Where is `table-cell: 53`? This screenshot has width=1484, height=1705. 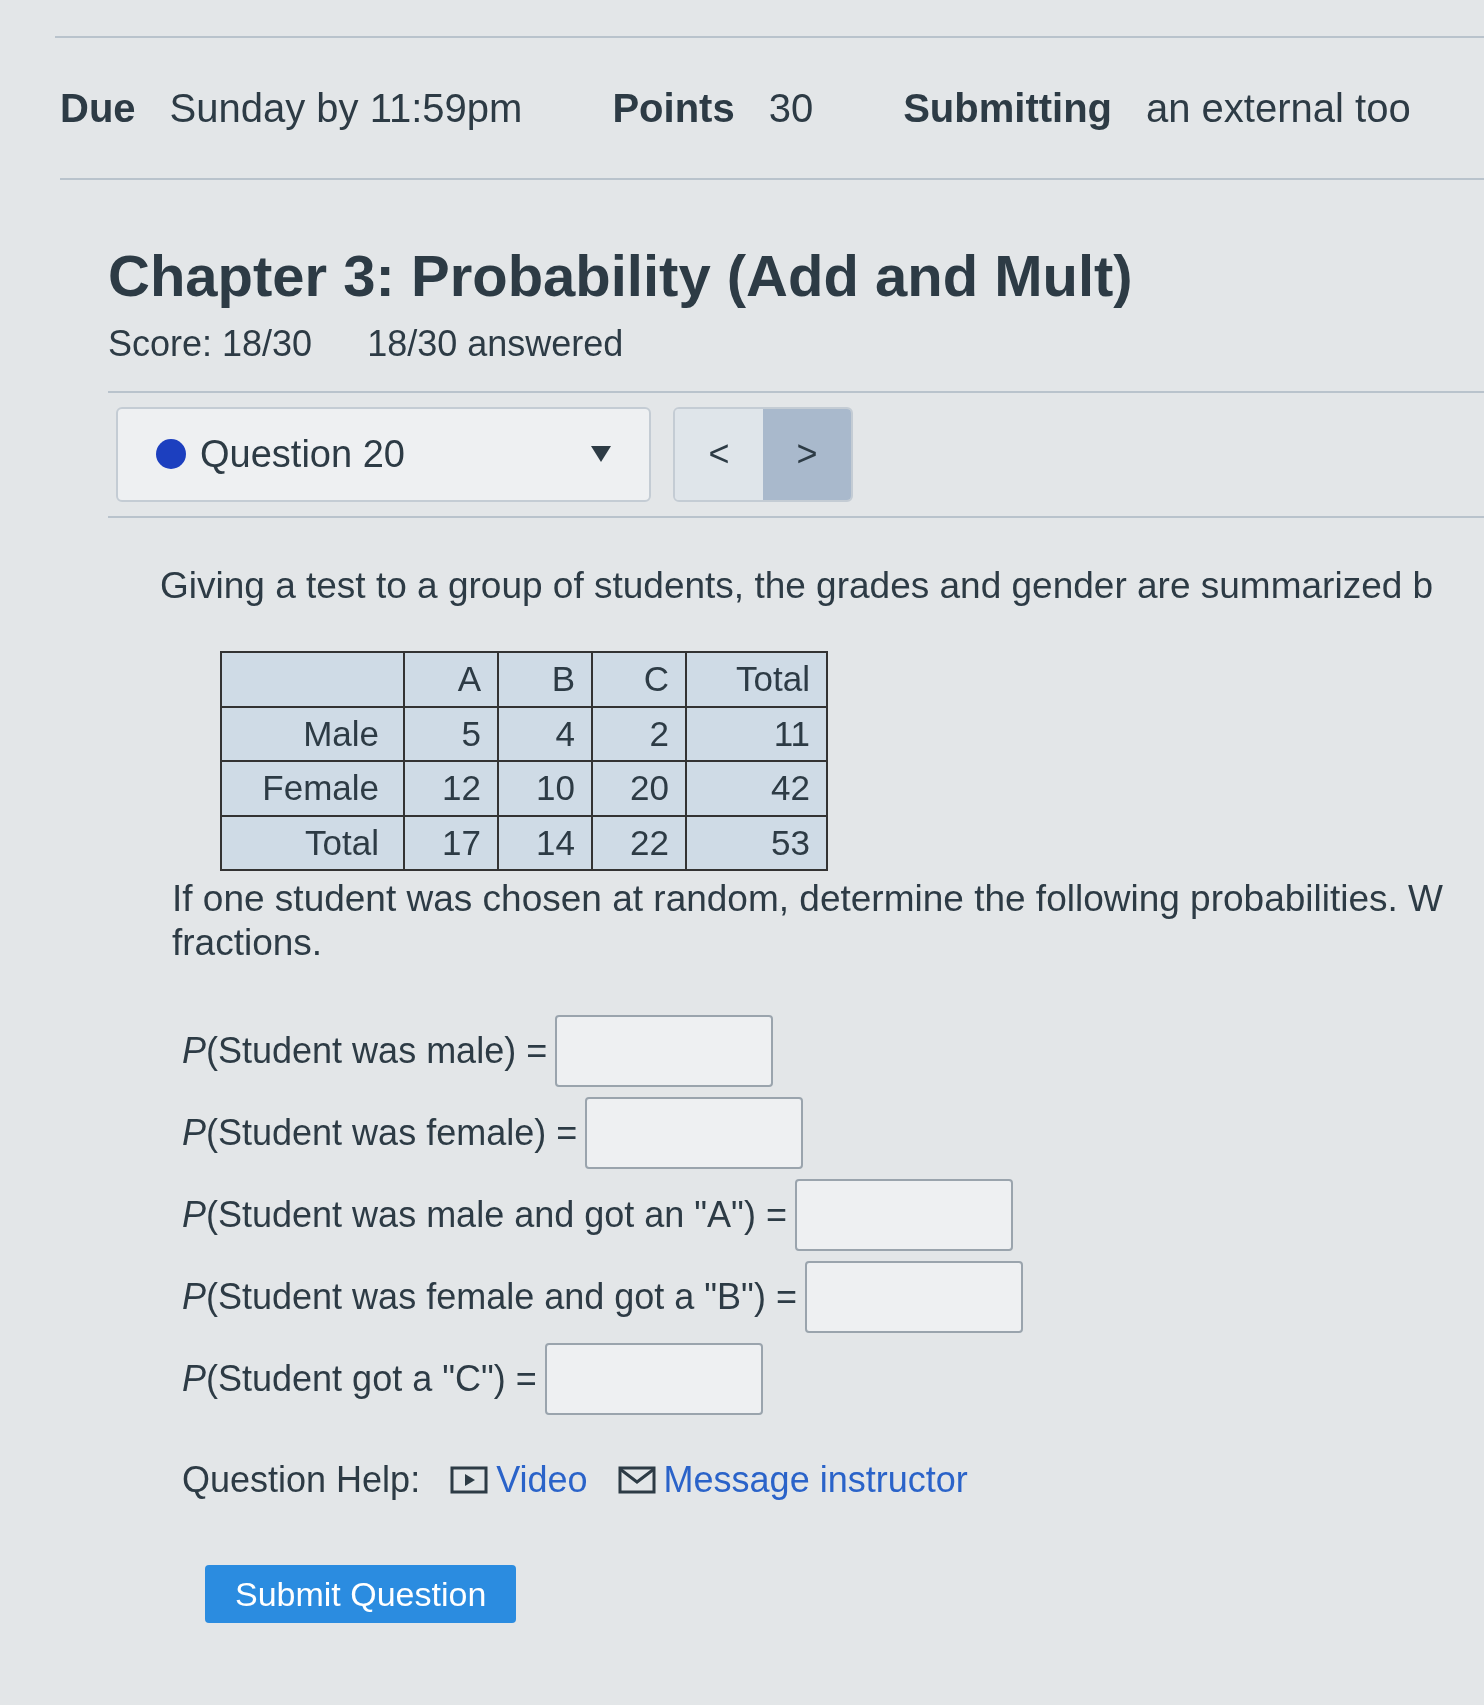
table-cell: 53 is located at coordinates (756, 842).